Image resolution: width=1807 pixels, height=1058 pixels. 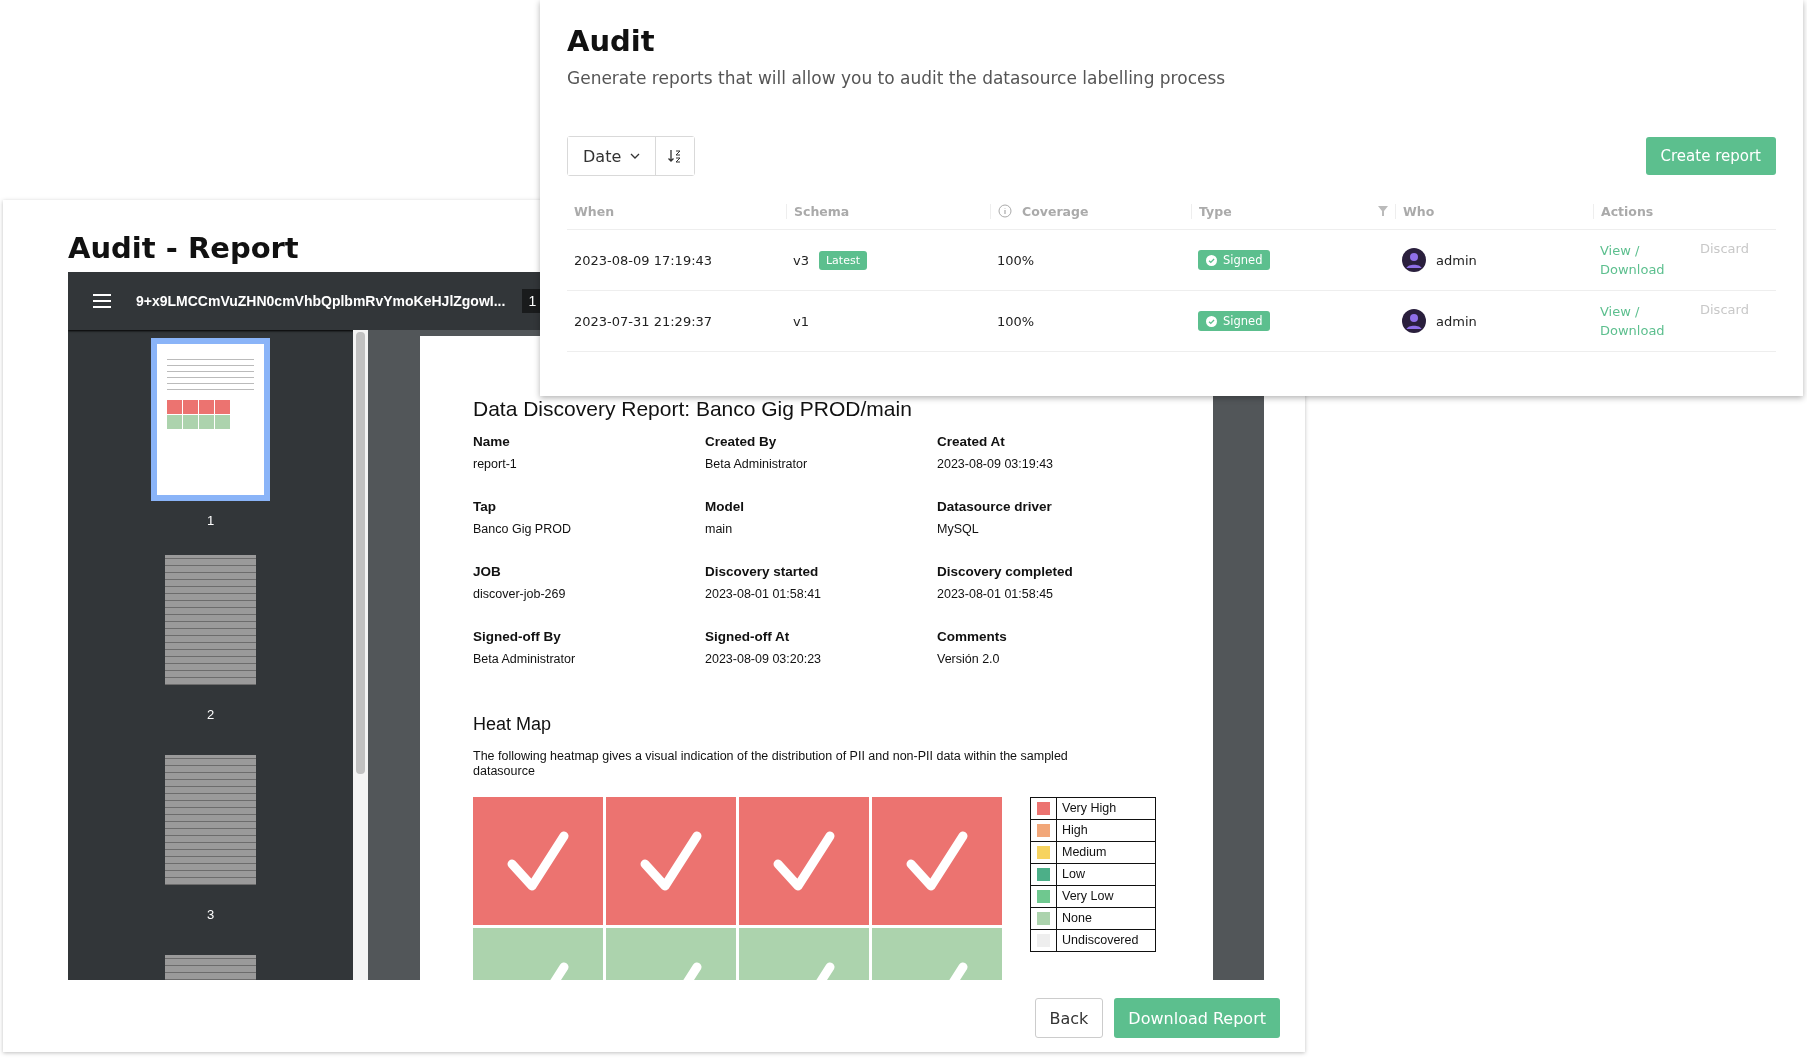 I want to click on scrollbar-thumb, so click(x=360, y=553).